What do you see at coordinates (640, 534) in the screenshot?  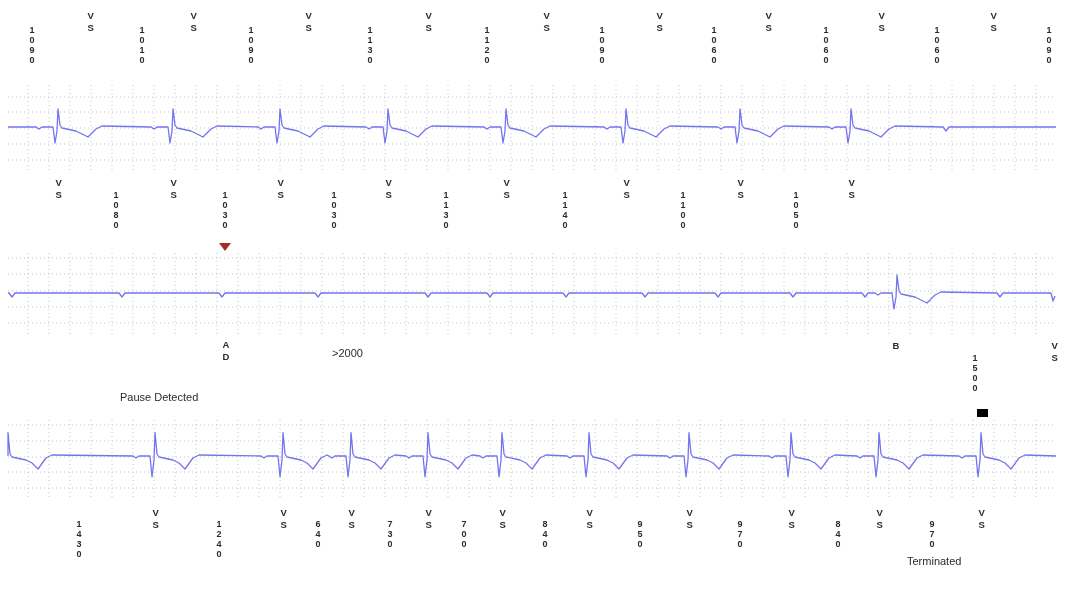 I see `interval-value: 950` at bounding box center [640, 534].